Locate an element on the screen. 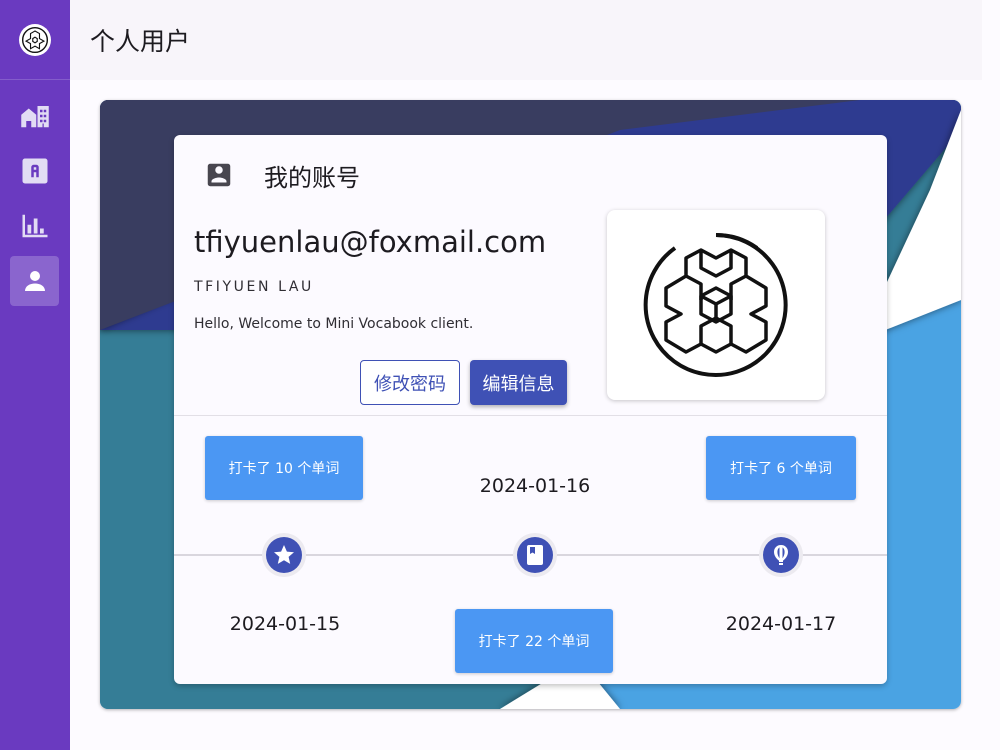  avatar-logo-icon is located at coordinates (715, 304).